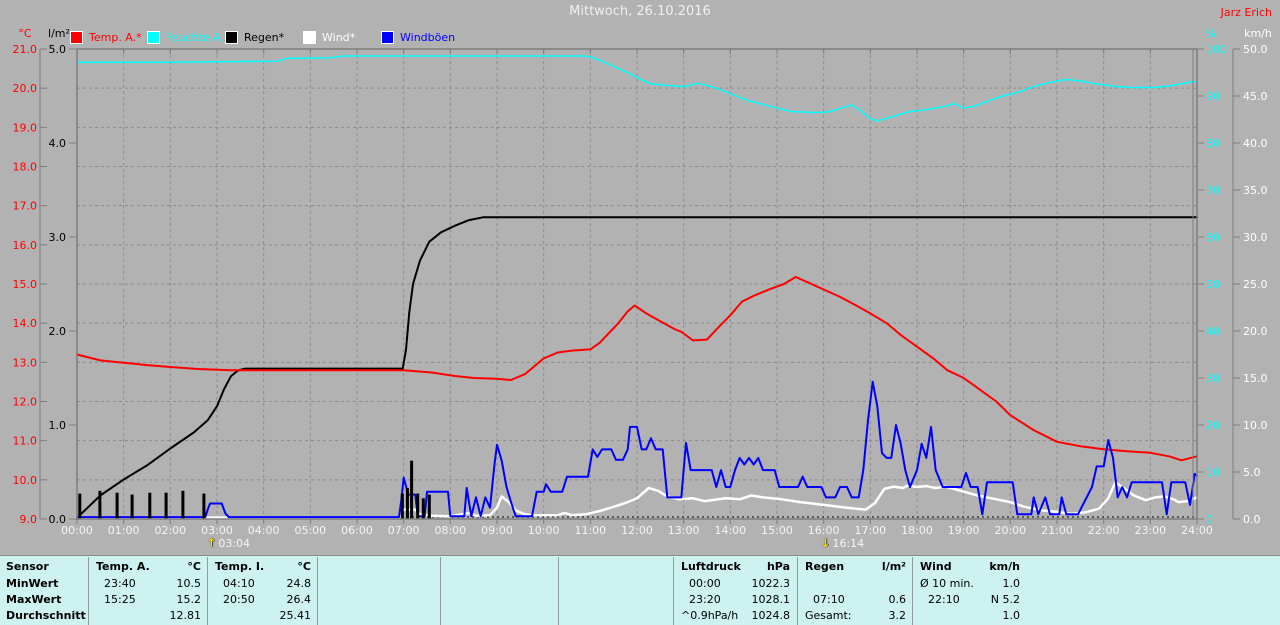 This screenshot has height=625, width=1280. What do you see at coordinates (25, 402) in the screenshot?
I see `temp-tick-label: 12.0` at bounding box center [25, 402].